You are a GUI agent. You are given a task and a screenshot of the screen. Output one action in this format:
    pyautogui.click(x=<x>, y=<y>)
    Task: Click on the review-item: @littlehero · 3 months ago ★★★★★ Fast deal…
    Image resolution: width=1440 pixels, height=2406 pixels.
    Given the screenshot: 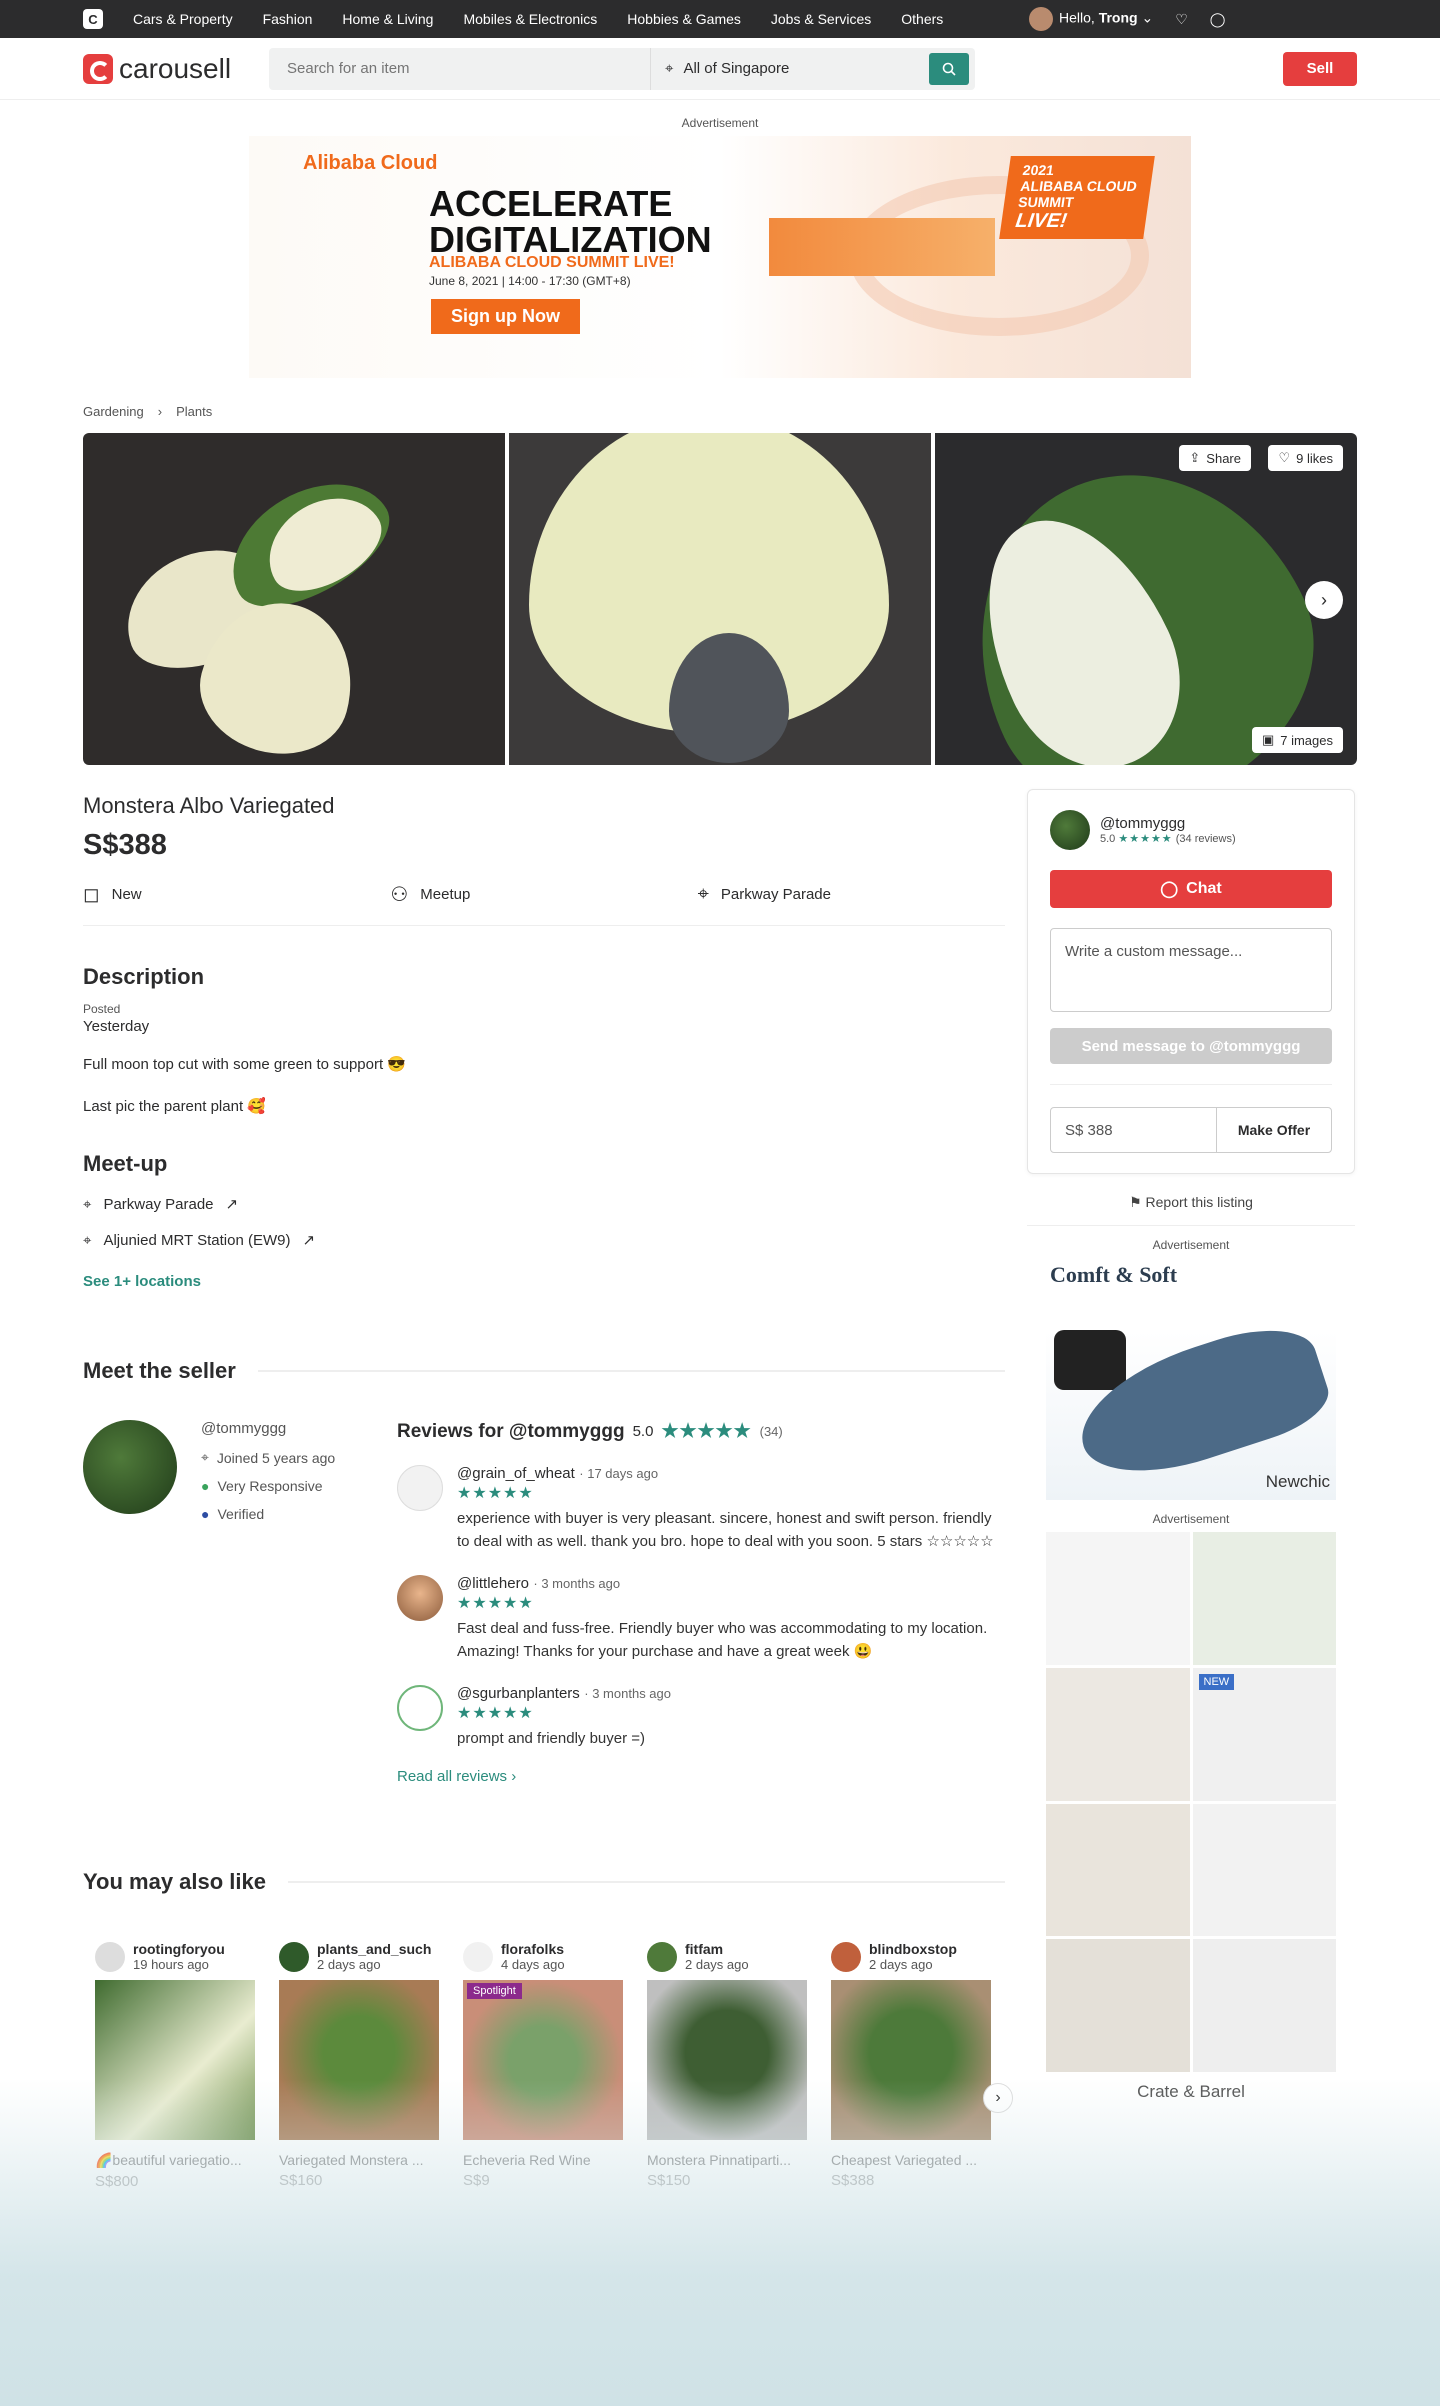 What is the action you would take?
    pyautogui.click(x=701, y=1619)
    